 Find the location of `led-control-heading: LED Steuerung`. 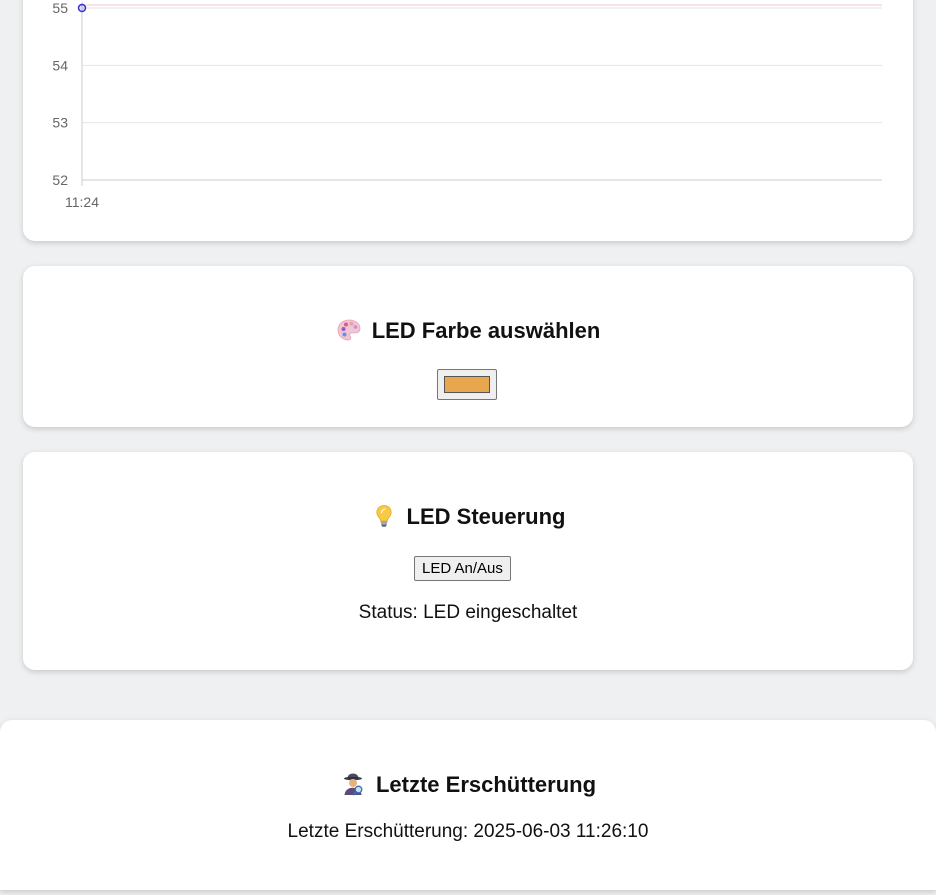

led-control-heading: LED Steuerung is located at coordinates (468, 517).